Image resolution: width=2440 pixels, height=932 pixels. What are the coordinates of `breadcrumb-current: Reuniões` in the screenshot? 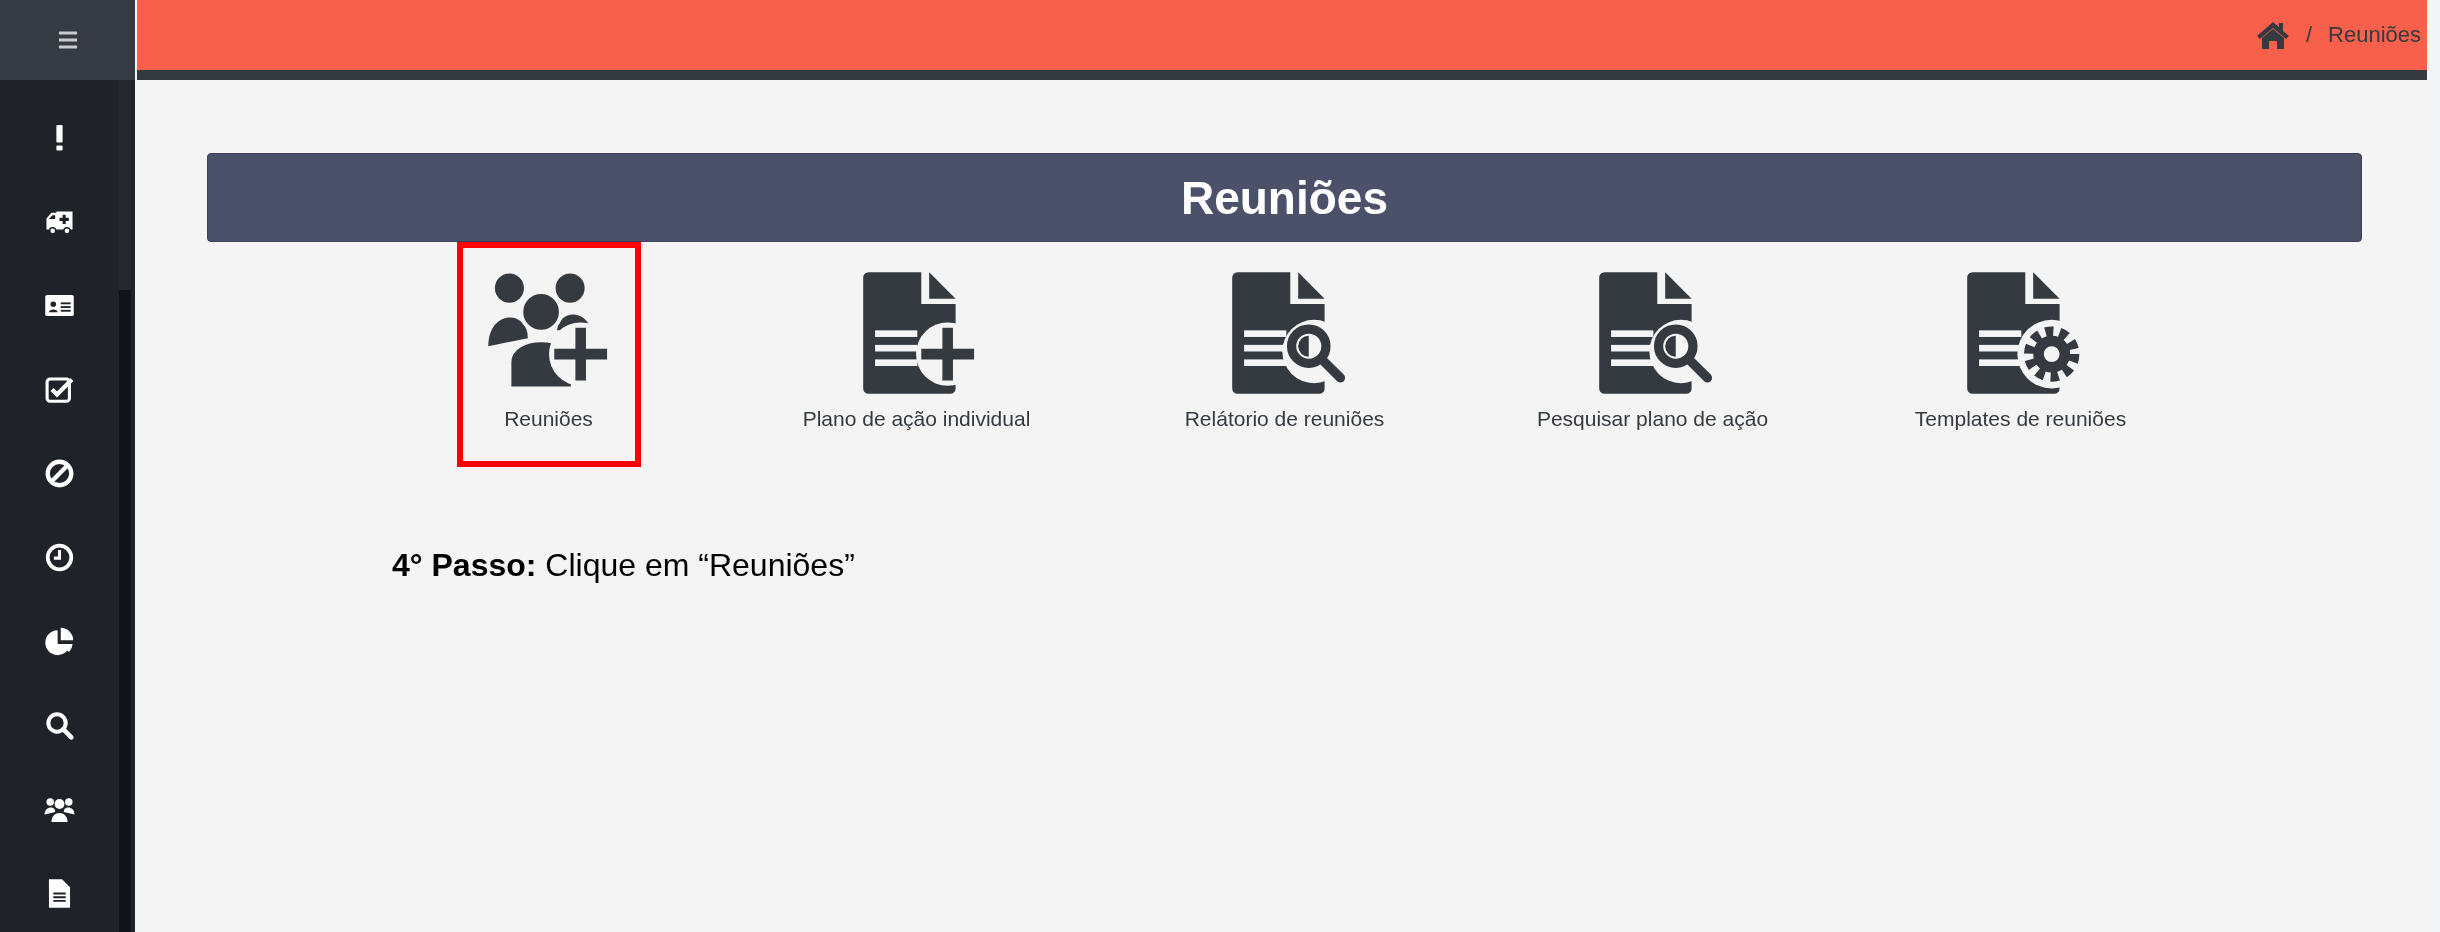 It's located at (2374, 35).